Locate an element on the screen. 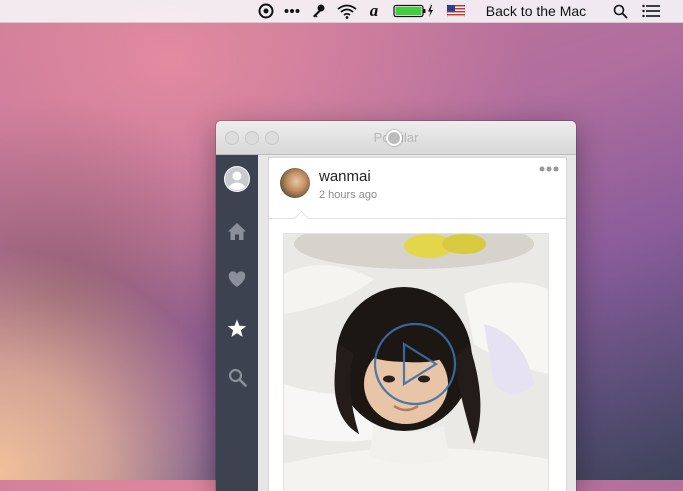  star-icon is located at coordinates (237, 328).